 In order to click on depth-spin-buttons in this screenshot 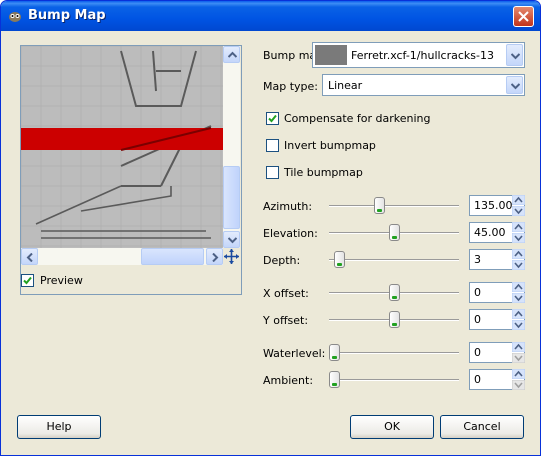, I will do `click(518, 259)`.